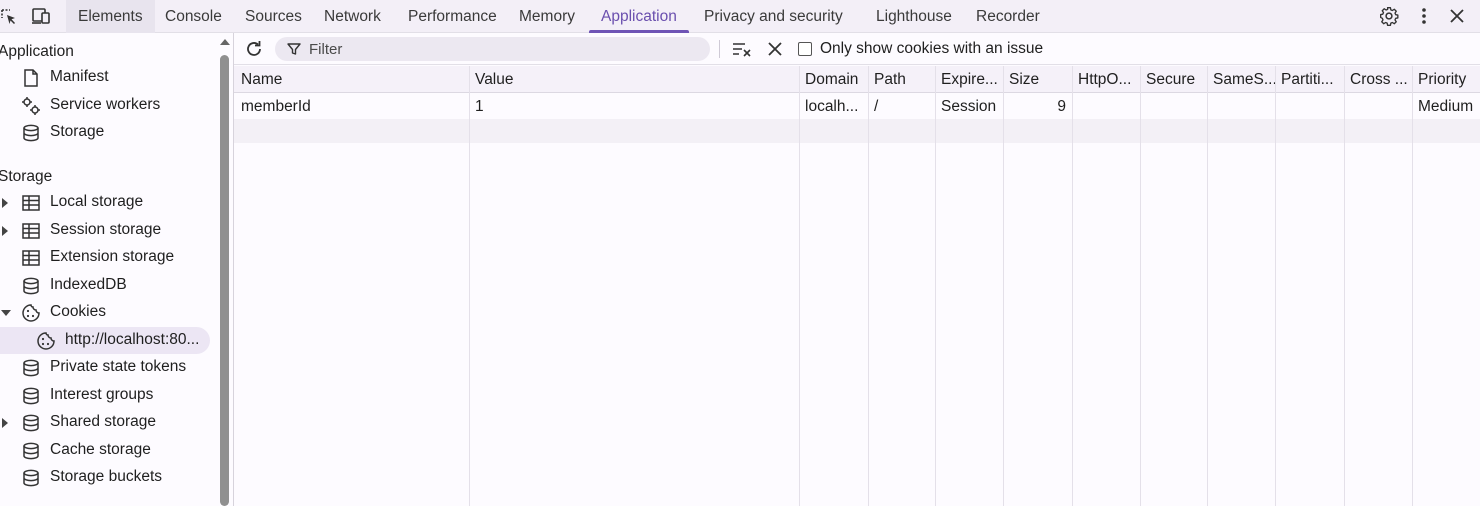 The width and height of the screenshot is (1480, 506). Describe the element at coordinates (1446, 79) in the screenshot. I see `column-header-priority: Priority` at that location.